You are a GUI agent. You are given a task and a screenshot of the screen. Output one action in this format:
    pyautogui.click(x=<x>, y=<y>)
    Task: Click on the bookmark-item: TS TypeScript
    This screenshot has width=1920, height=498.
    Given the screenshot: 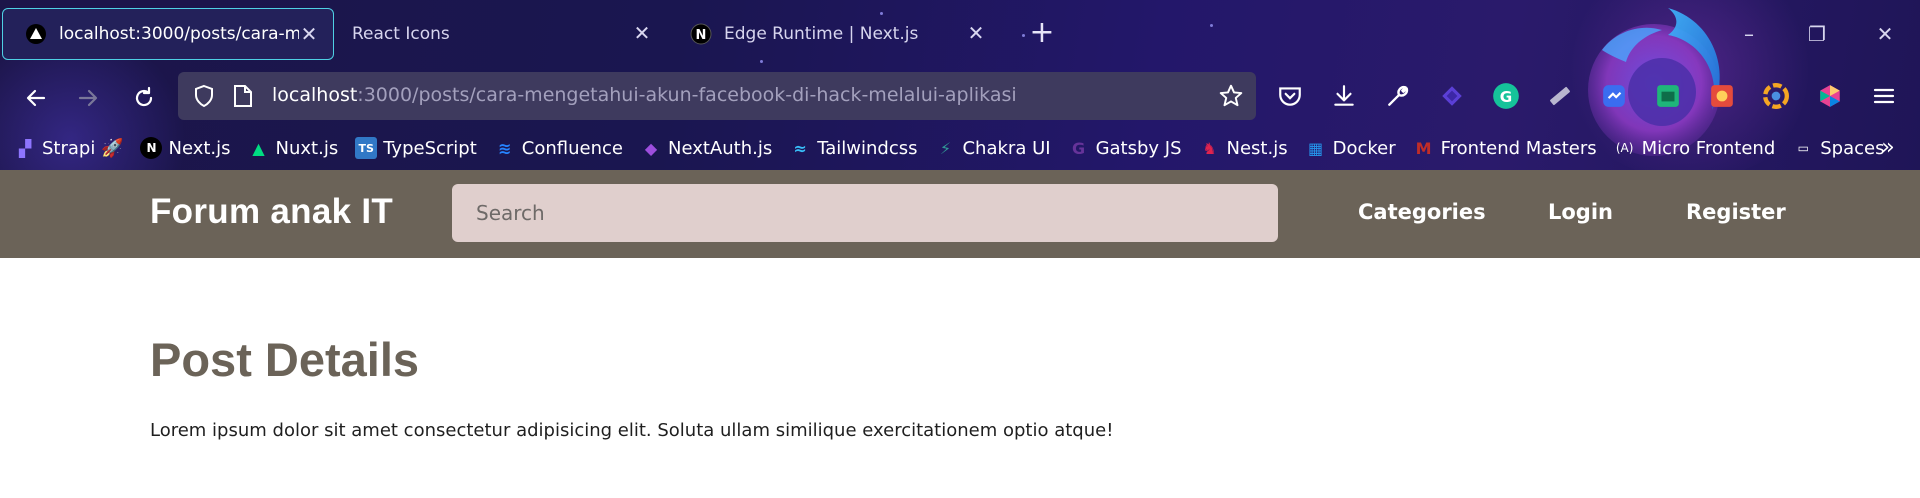 What is the action you would take?
    pyautogui.click(x=416, y=148)
    